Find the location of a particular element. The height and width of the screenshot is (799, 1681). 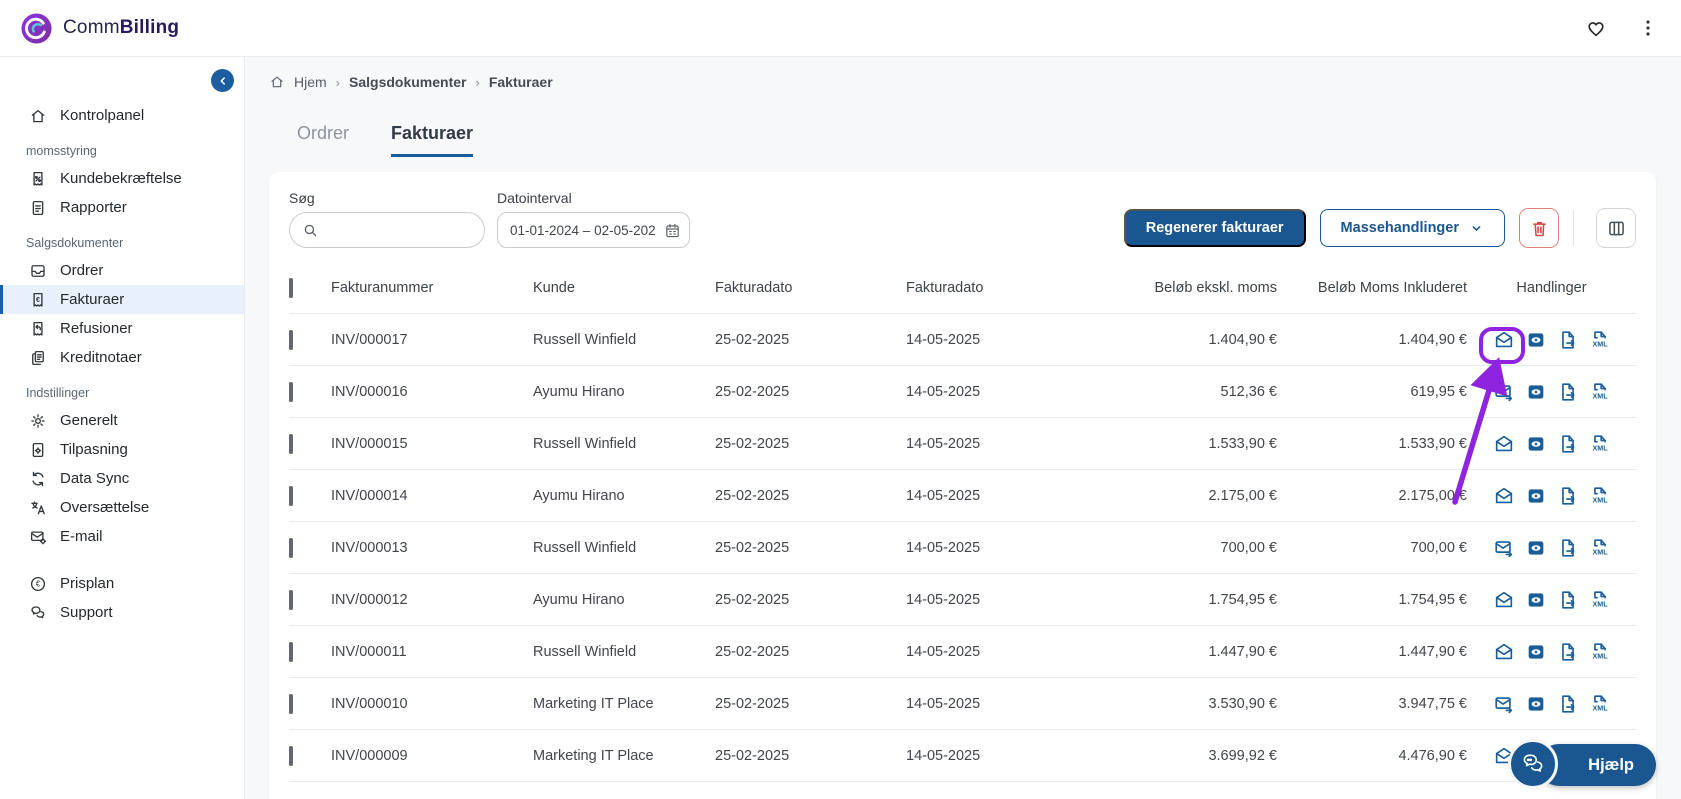

sidebar-item-label: Ordrer is located at coordinates (82, 270).